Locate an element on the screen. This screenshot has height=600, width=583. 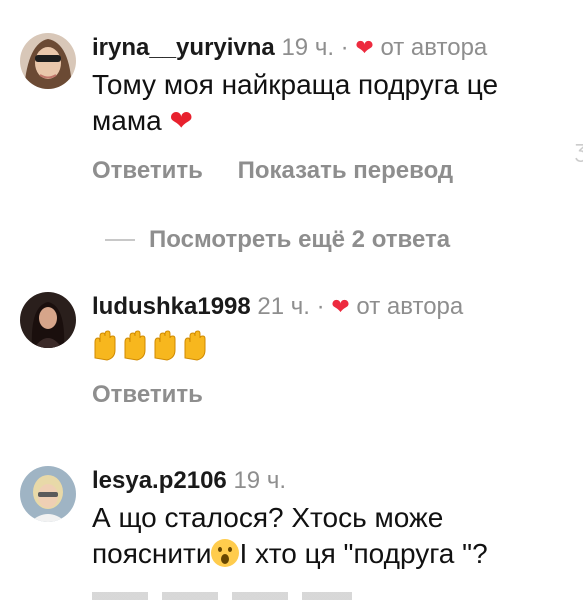
edge-fragment: Ʒ is located at coordinates (578, 152).